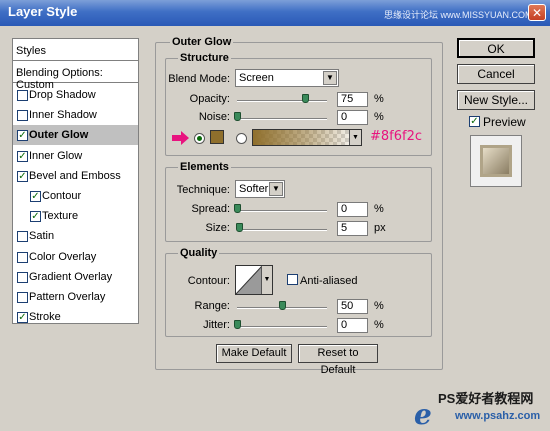  I want to click on window-title: Layer Style, so click(43, 11).